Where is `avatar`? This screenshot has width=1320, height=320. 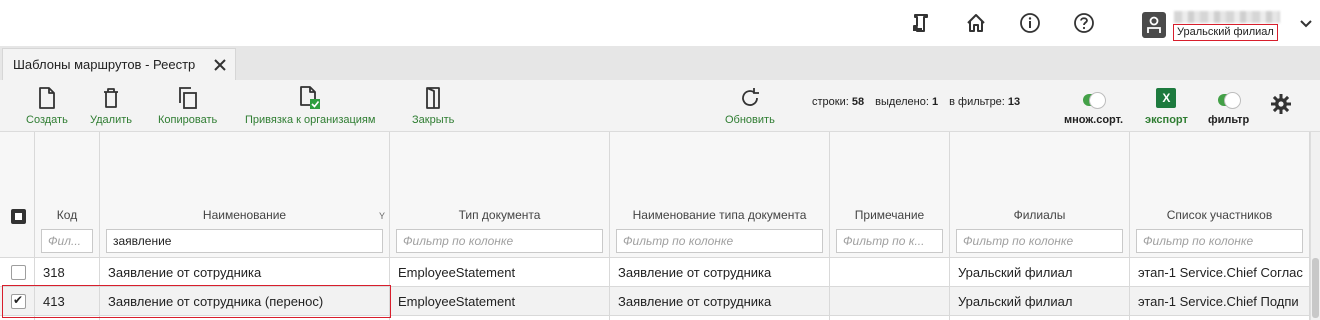
avatar is located at coordinates (1154, 25).